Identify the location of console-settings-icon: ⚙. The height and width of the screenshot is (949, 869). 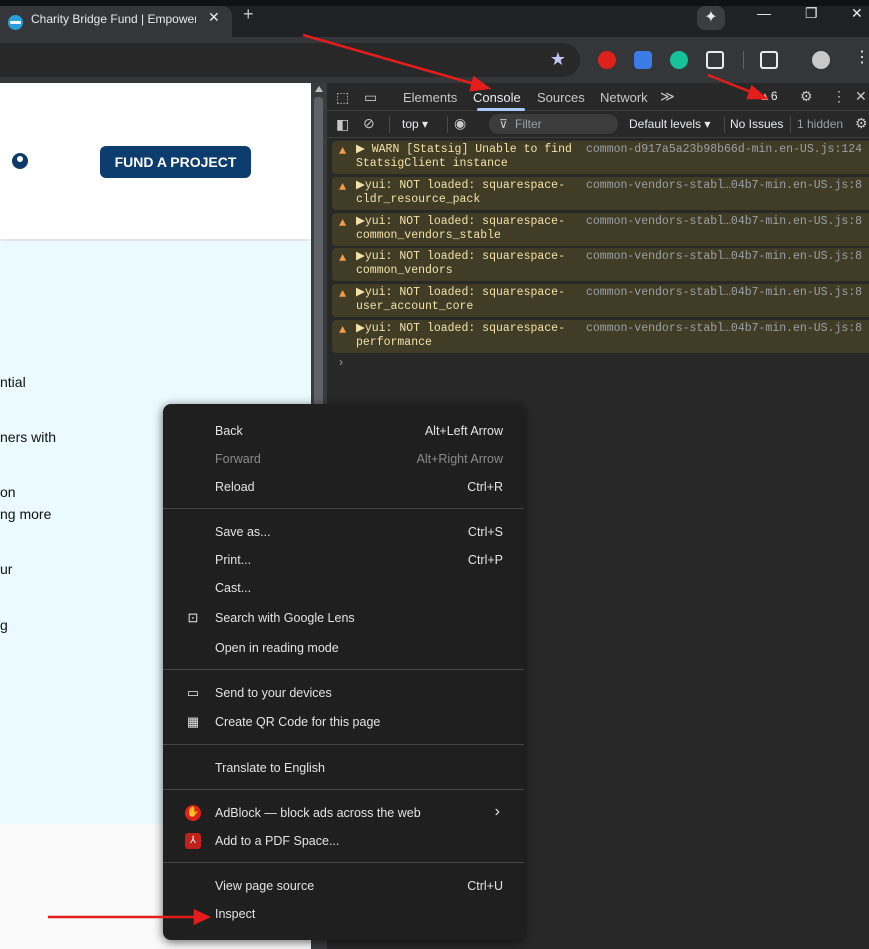
(861, 123).